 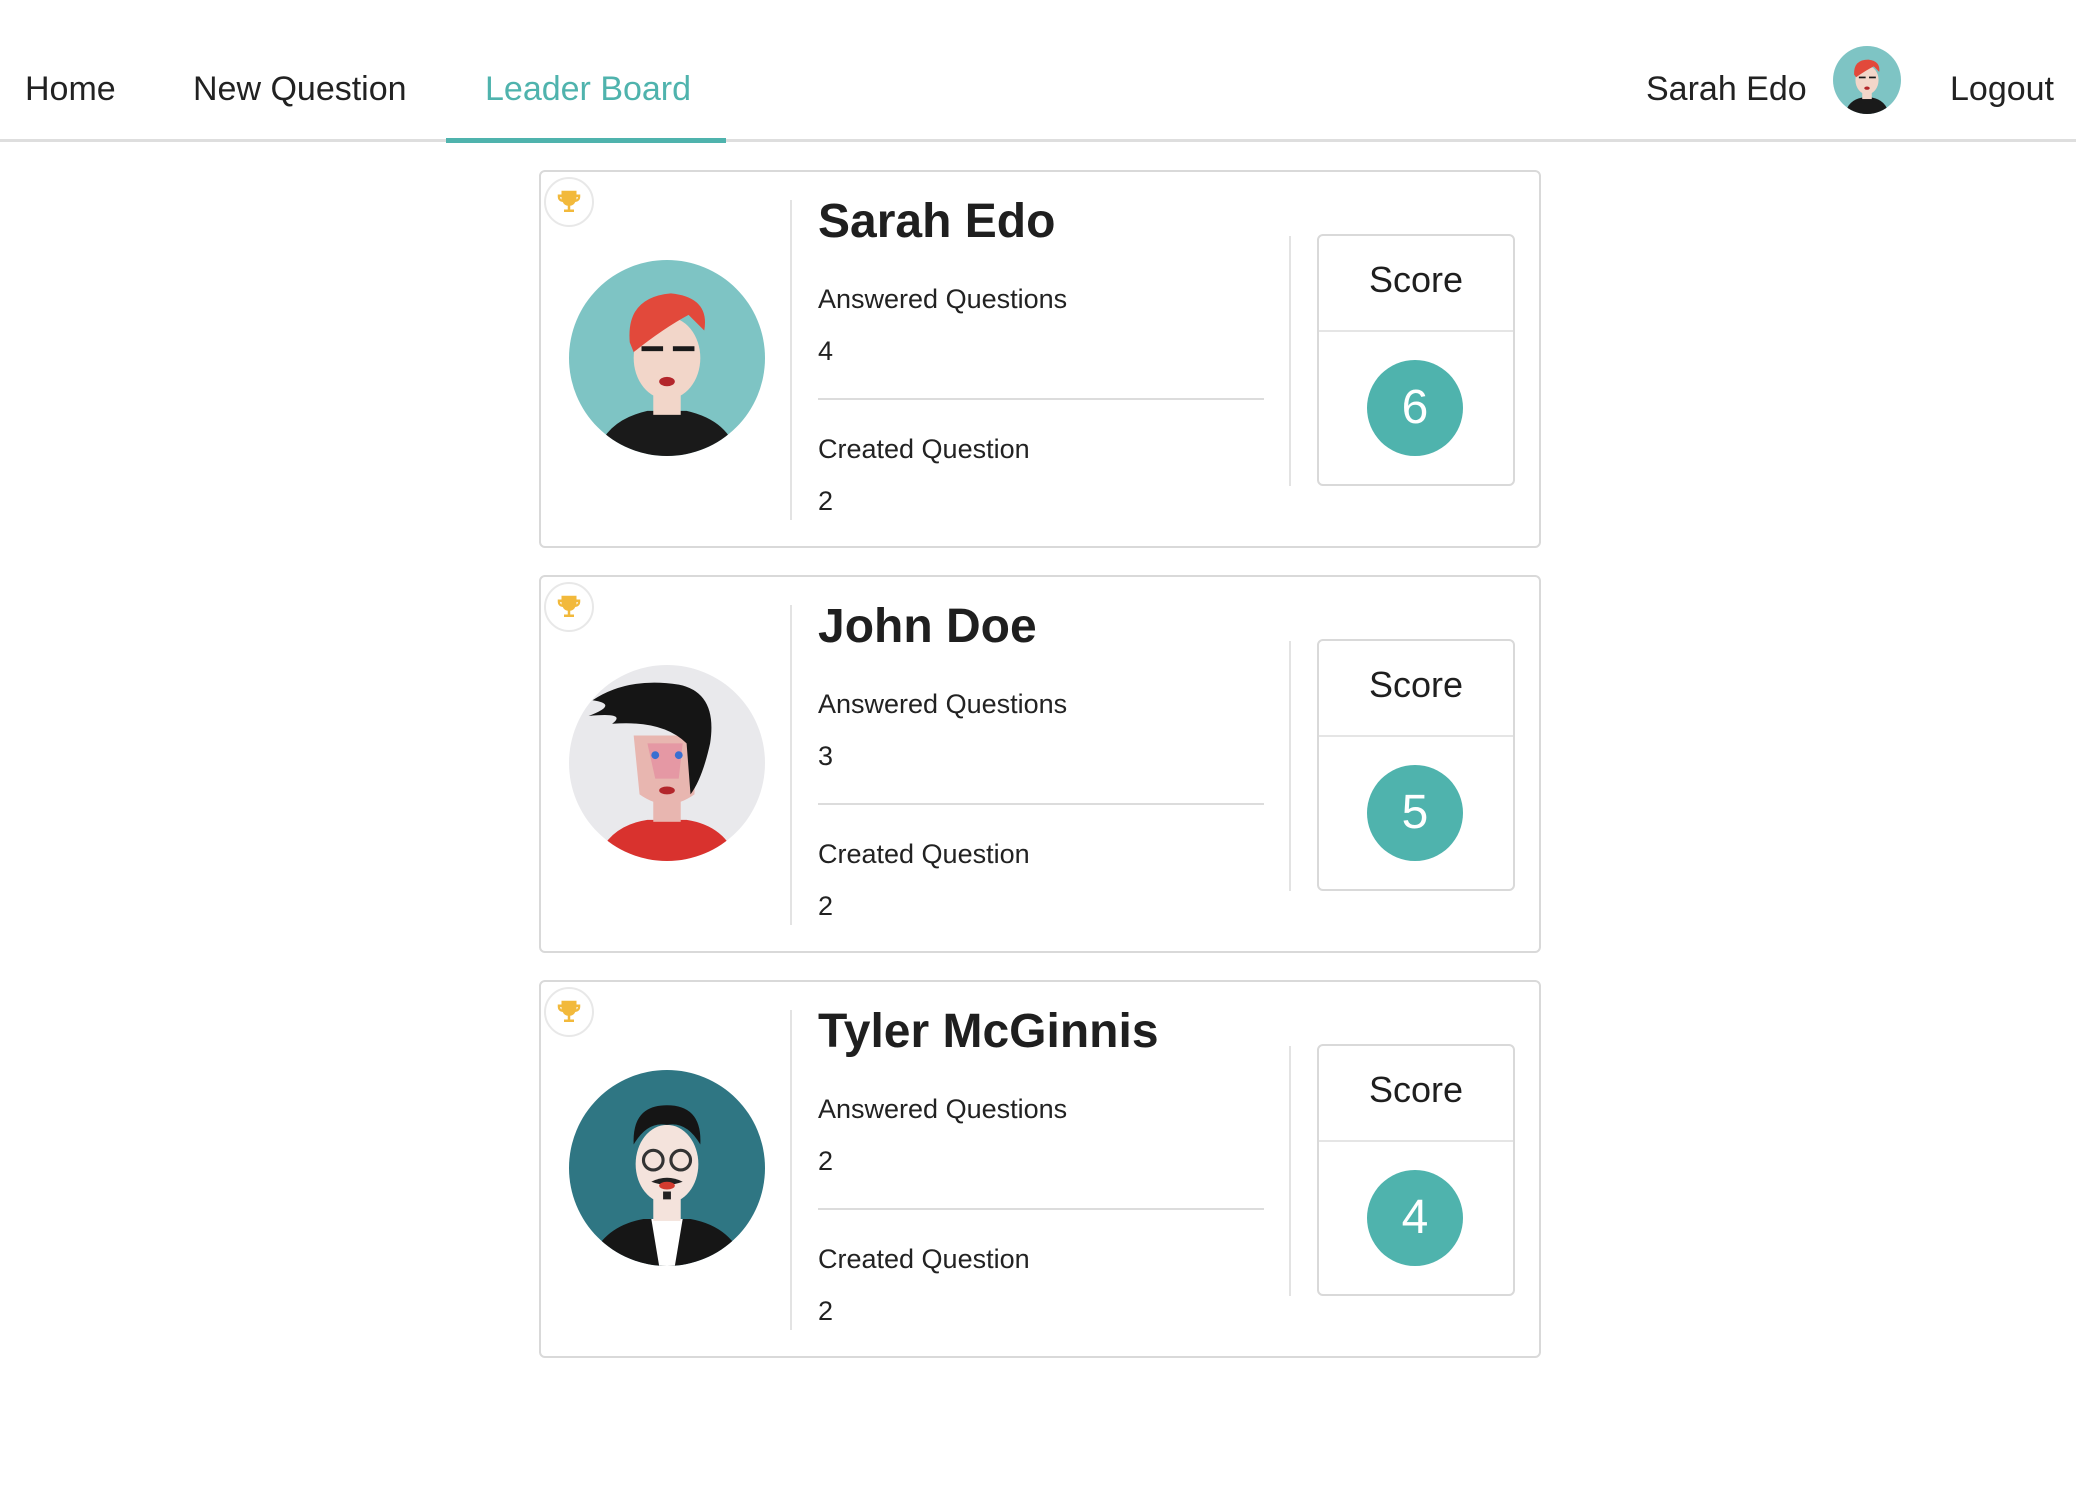 I want to click on nav-logout-link: Logout, so click(x=2002, y=89).